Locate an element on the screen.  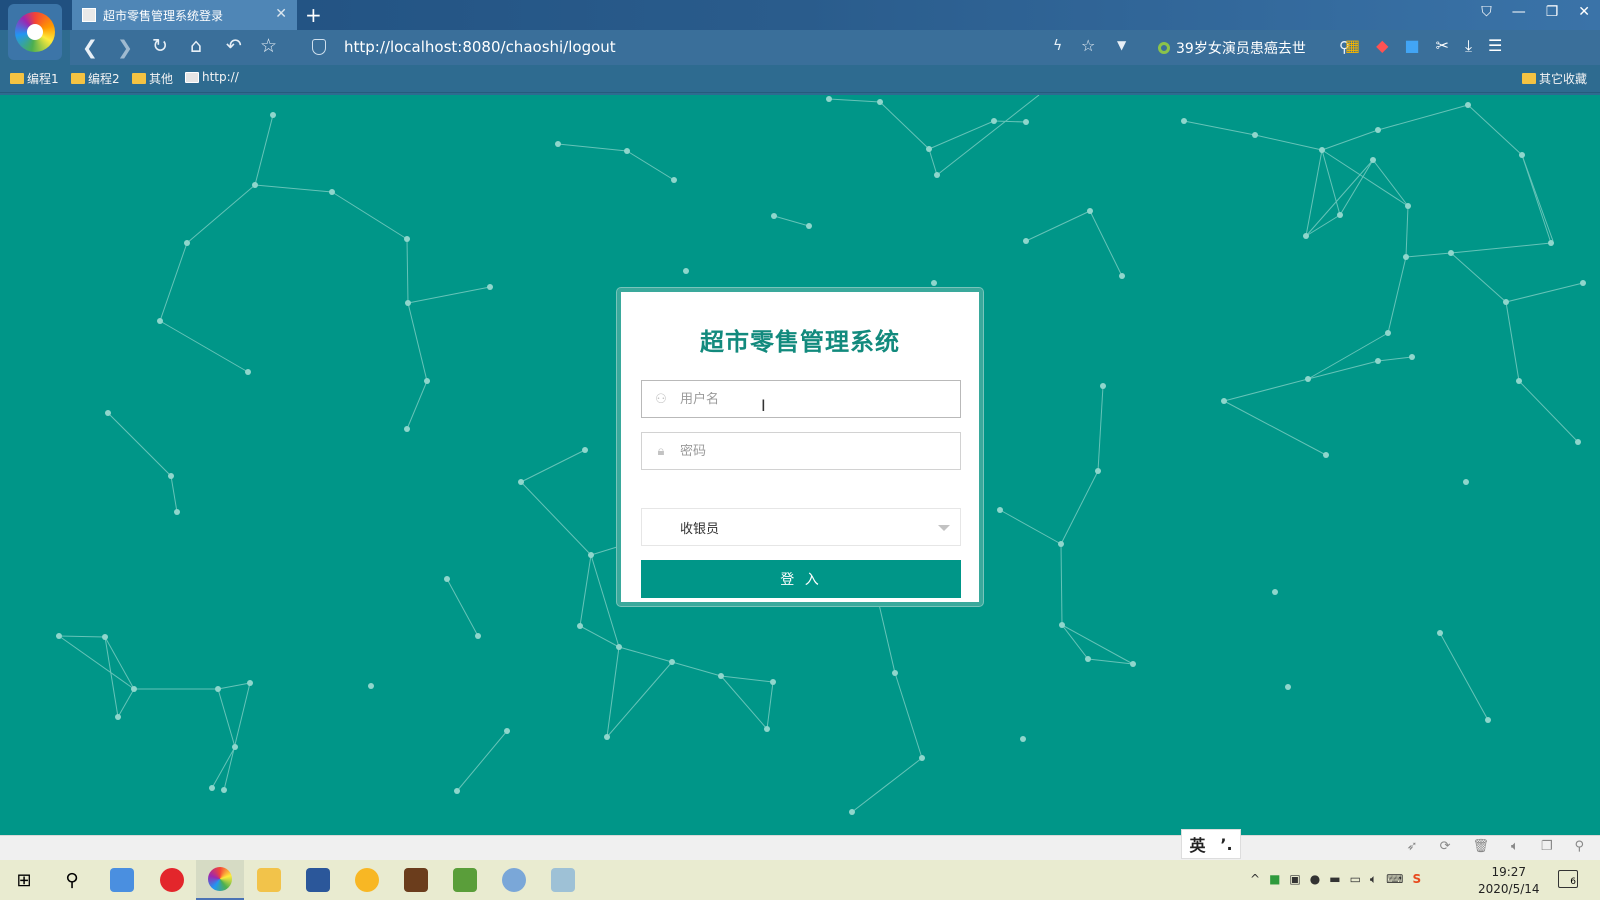
undo-icon: ↶ is located at coordinates (234, 46).